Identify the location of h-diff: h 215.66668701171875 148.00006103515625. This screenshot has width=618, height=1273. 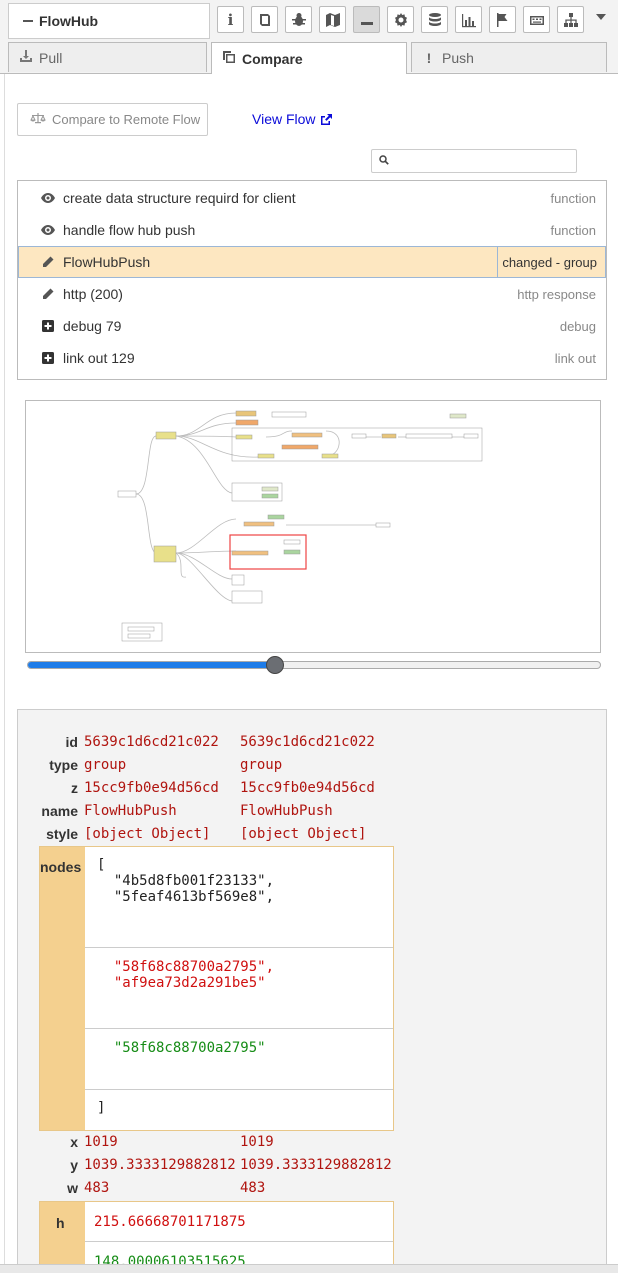
(216, 1236).